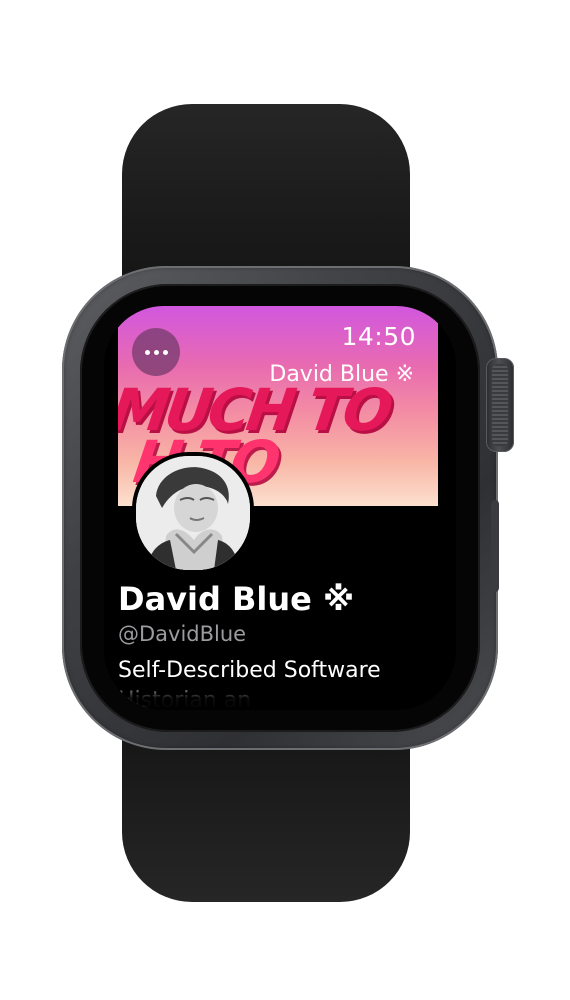 The image size is (570, 1000). I want to click on avatar-photo-icon, so click(193, 513).